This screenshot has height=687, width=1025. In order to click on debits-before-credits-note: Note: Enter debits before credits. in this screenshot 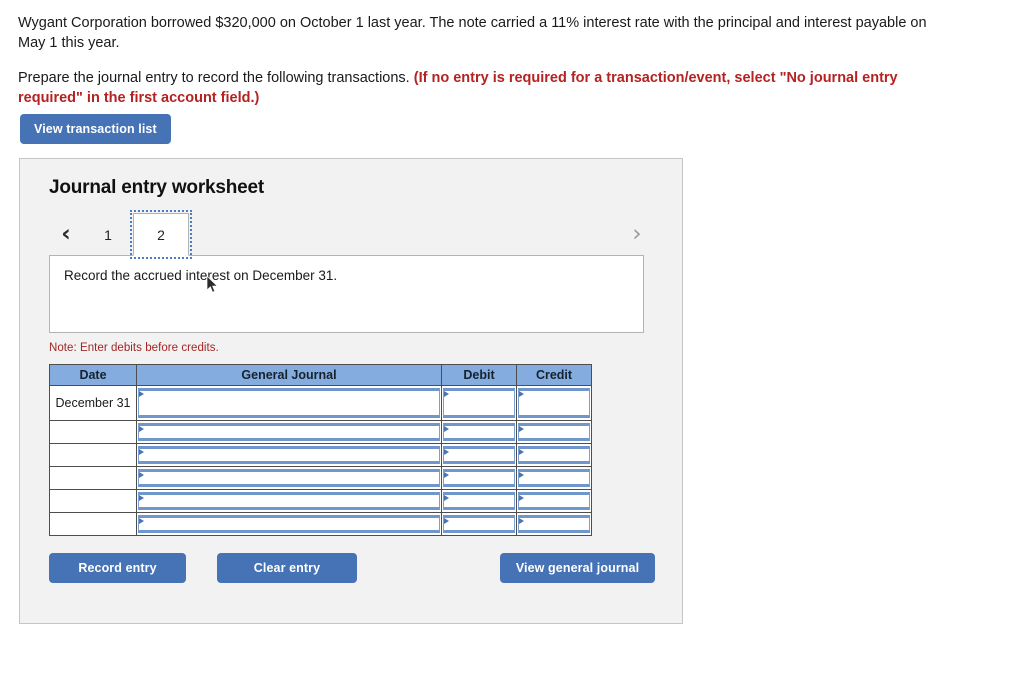, I will do `click(134, 348)`.